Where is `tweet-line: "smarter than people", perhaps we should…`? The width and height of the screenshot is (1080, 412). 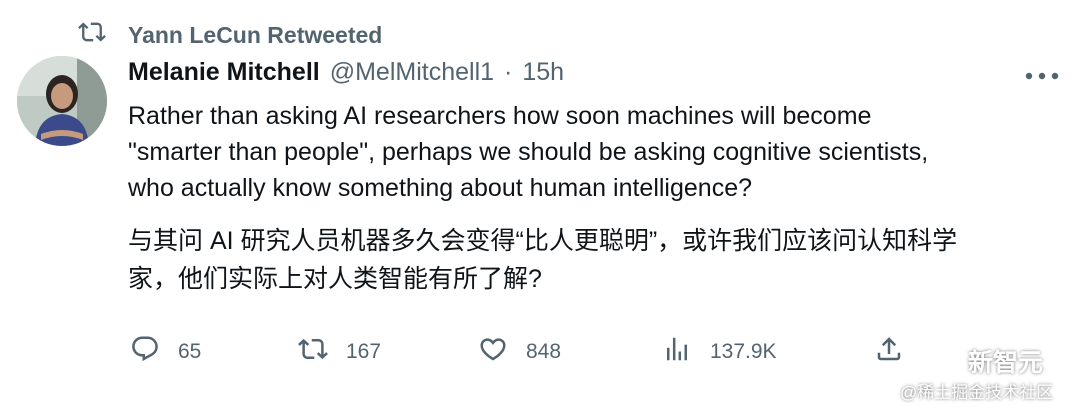 tweet-line: "smarter than people", perhaps we should… is located at coordinates (528, 152).